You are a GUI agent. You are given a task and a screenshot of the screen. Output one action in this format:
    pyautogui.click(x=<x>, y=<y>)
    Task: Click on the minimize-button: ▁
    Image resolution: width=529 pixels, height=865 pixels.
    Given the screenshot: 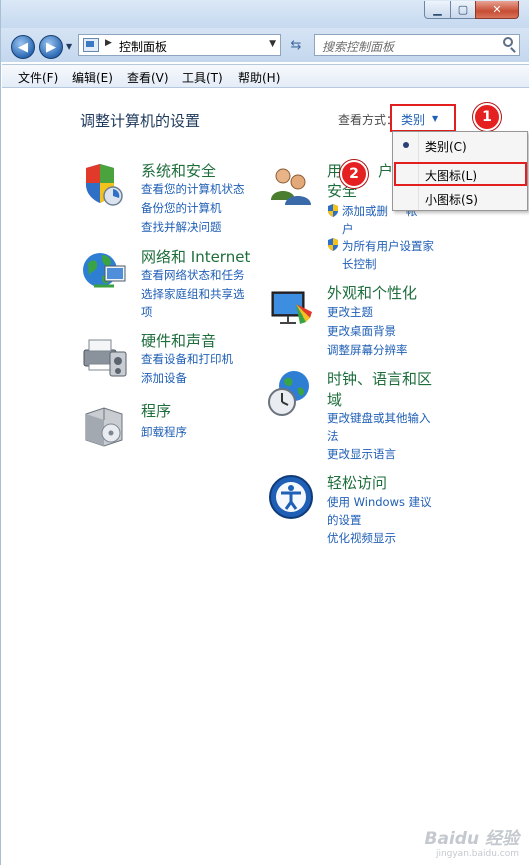 What is the action you would take?
    pyautogui.click(x=437, y=10)
    